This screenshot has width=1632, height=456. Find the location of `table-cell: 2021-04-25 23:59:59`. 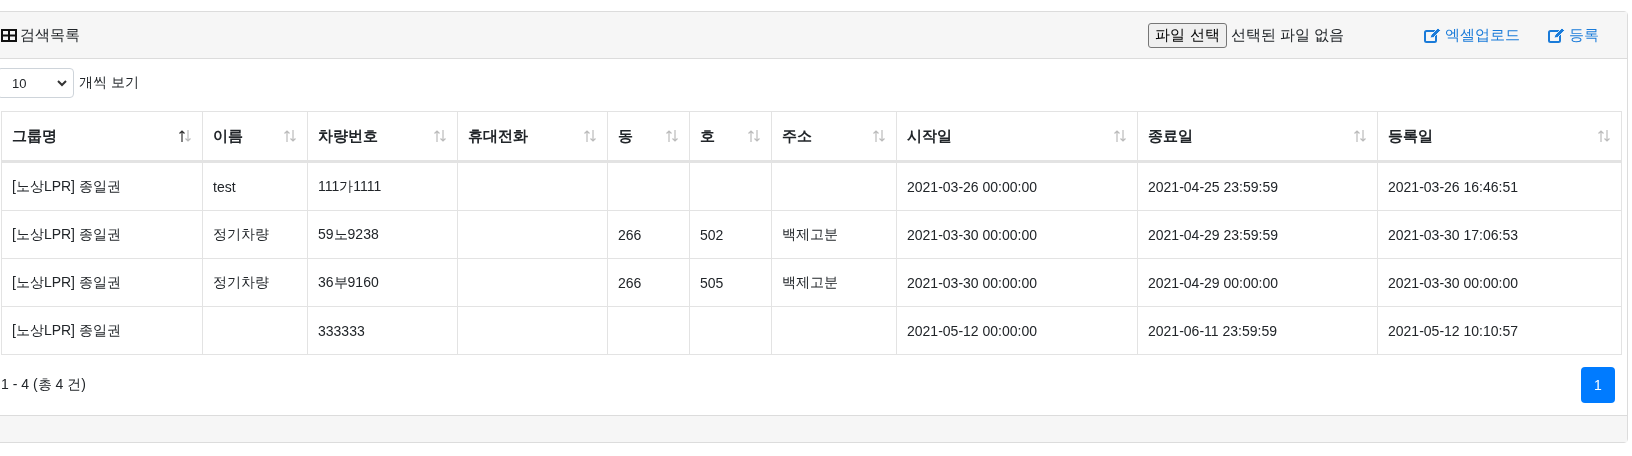

table-cell: 2021-04-25 23:59:59 is located at coordinates (1257, 186).